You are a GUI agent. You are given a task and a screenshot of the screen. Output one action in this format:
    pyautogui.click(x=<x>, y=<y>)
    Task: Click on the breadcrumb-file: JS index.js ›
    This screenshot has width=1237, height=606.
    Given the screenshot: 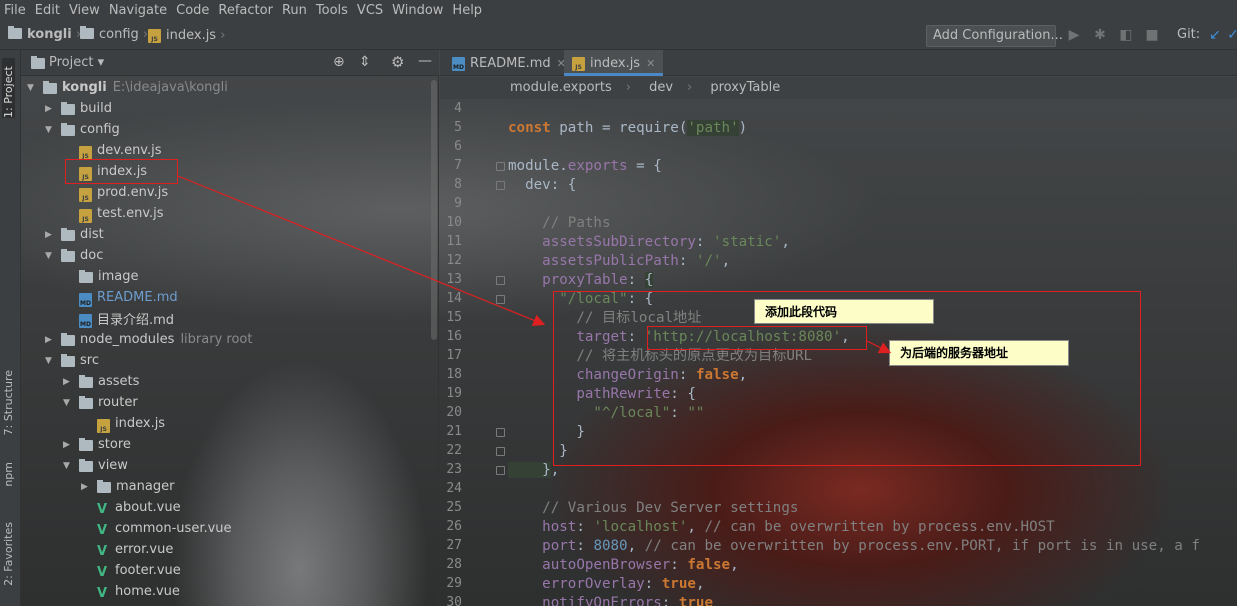 What is the action you would take?
    pyautogui.click(x=186, y=35)
    